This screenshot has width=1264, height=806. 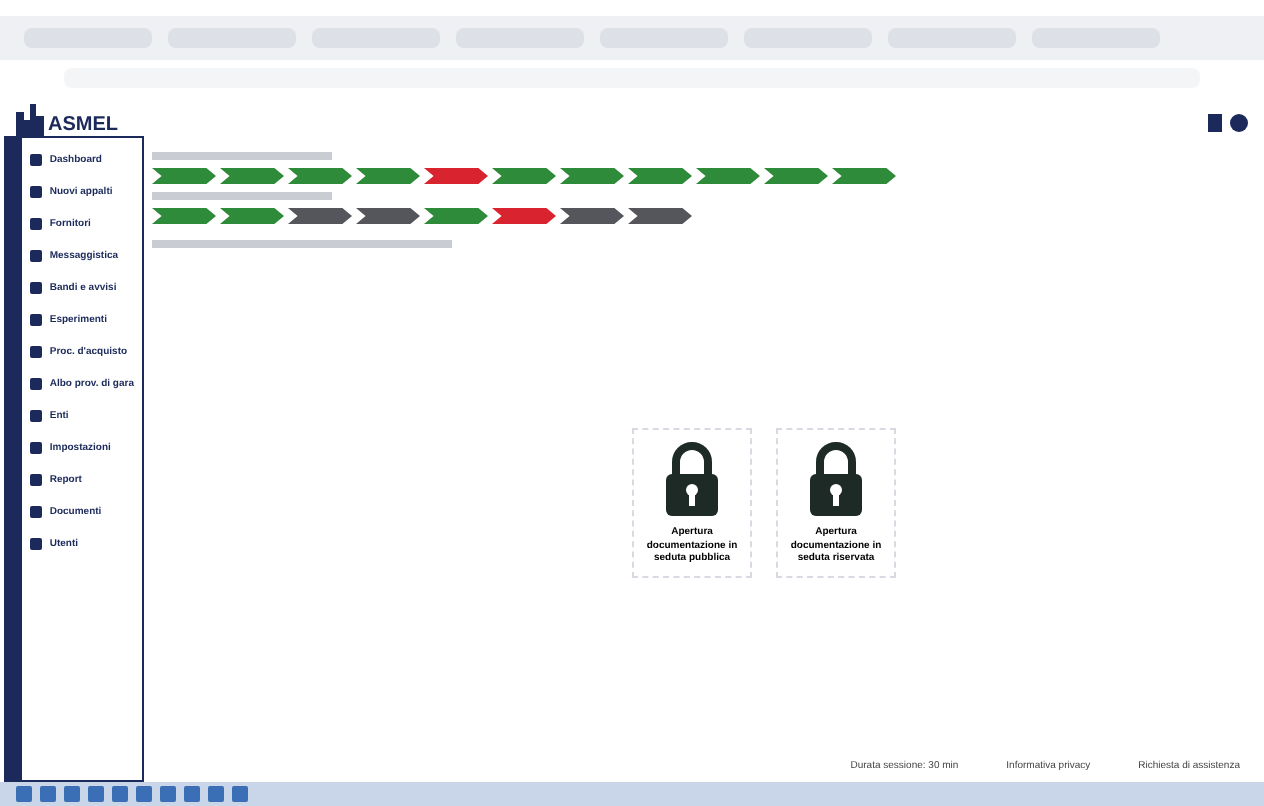 I want to click on user-avatar-icon, so click(x=1239, y=123).